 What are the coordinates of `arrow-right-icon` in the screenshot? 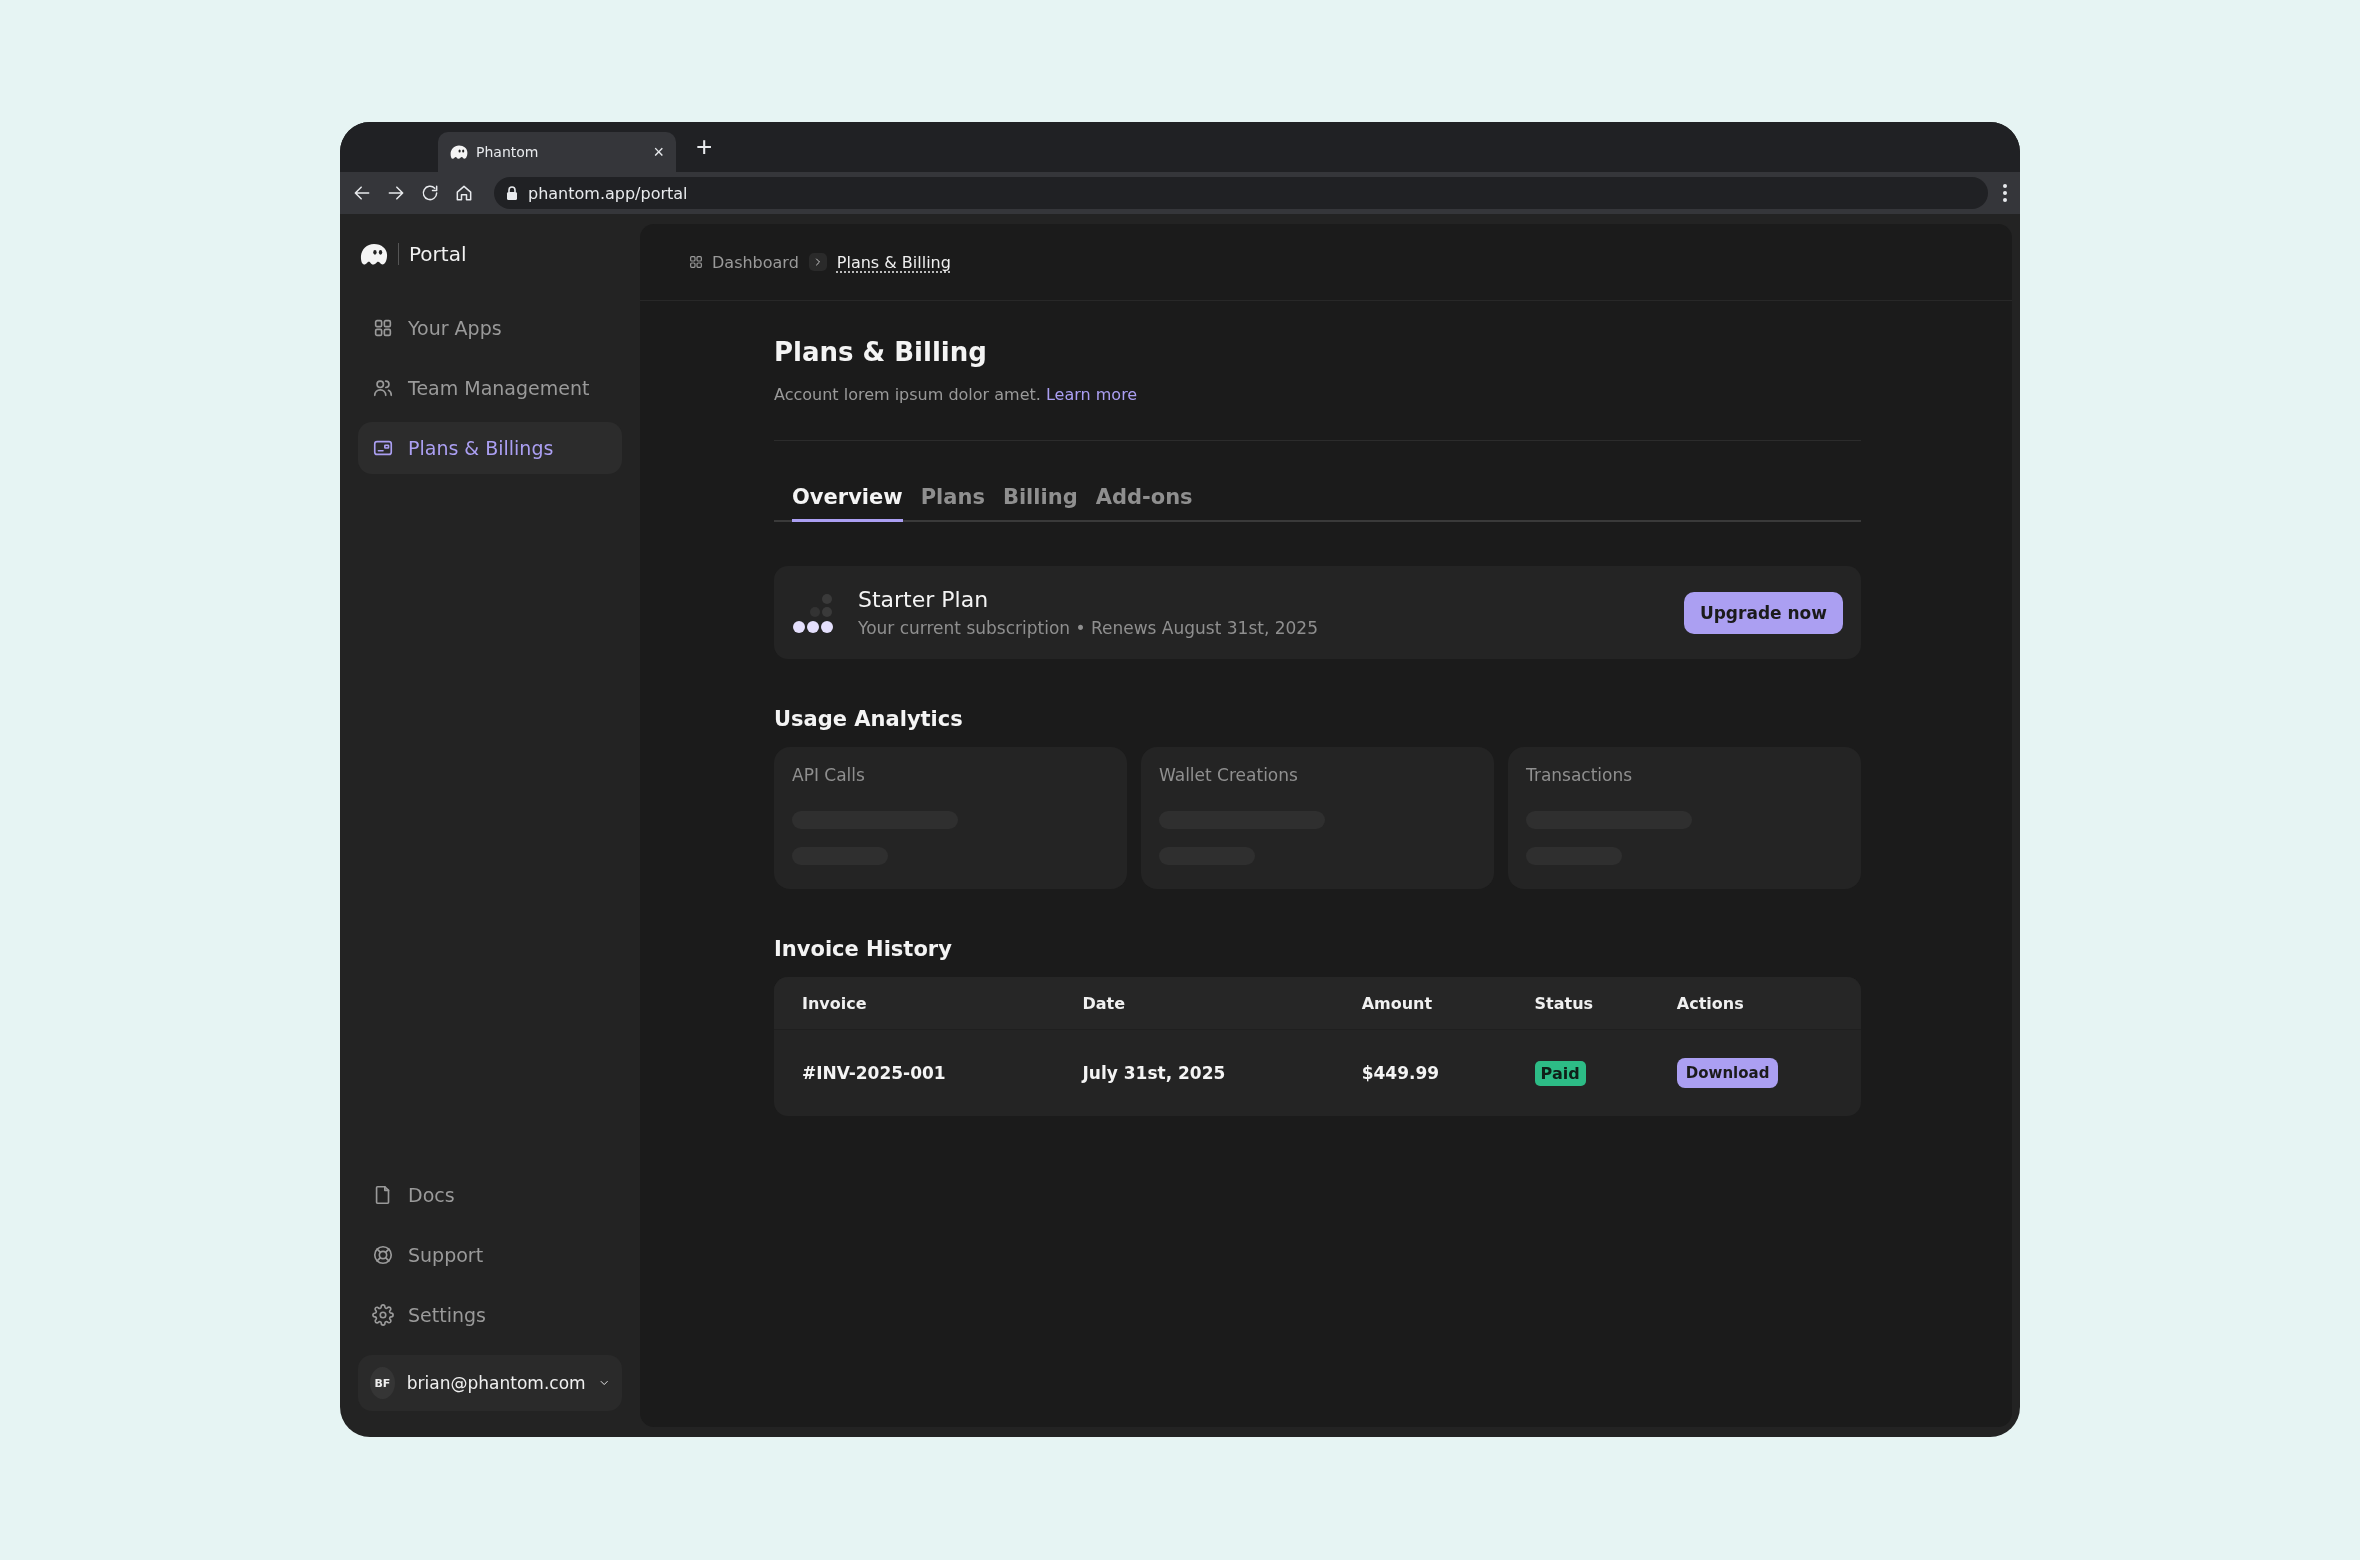 It's located at (396, 193).